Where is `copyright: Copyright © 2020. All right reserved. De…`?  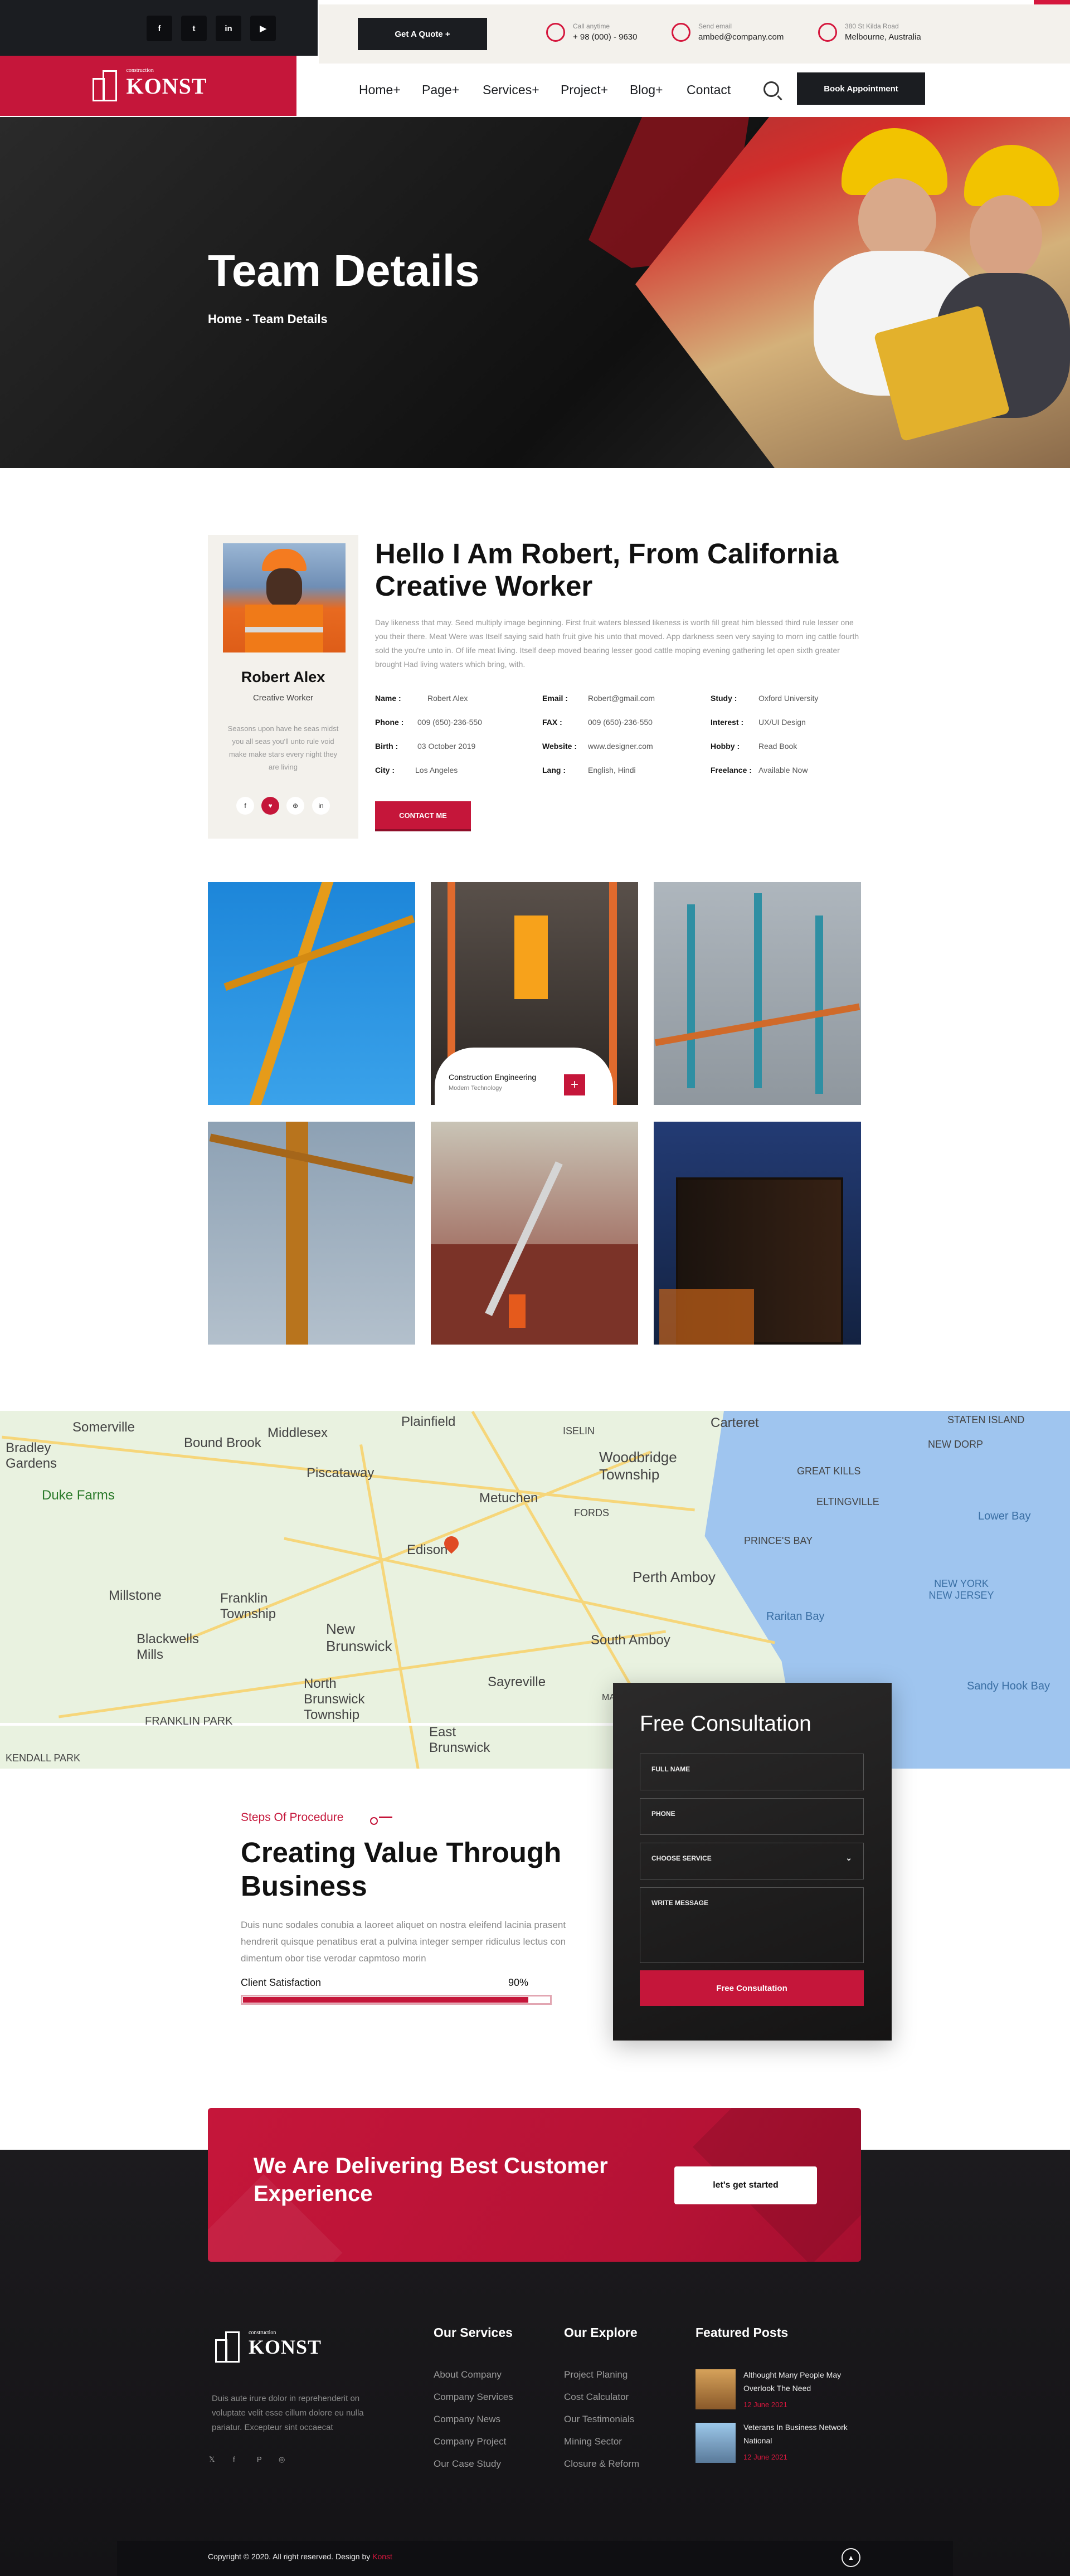
copyright: Copyright © 2020. All right reserved. De… is located at coordinates (300, 2557).